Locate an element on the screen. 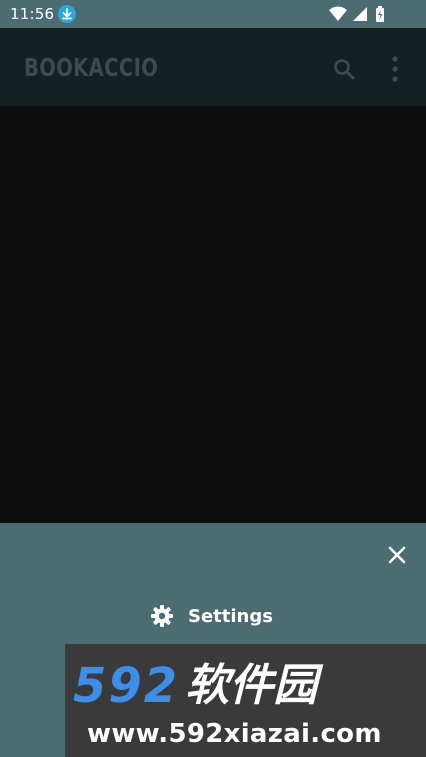 This screenshot has height=757, width=426. close-icon is located at coordinates (397, 555).